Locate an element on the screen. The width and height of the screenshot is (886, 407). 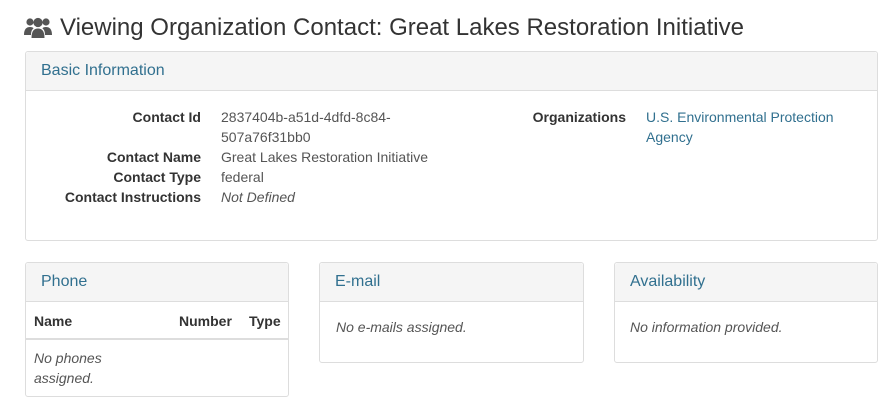
contact-type-label: Contact Type is located at coordinates (157, 177).